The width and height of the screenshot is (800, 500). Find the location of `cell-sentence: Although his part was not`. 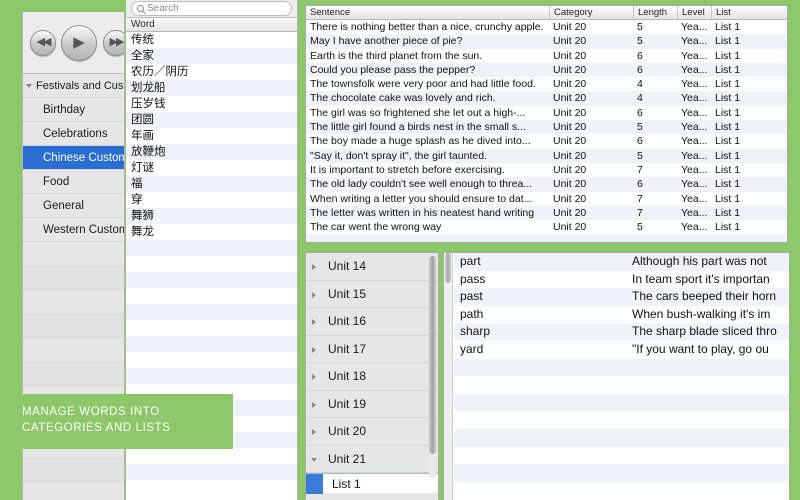

cell-sentence: Although his part was not is located at coordinates (699, 261).